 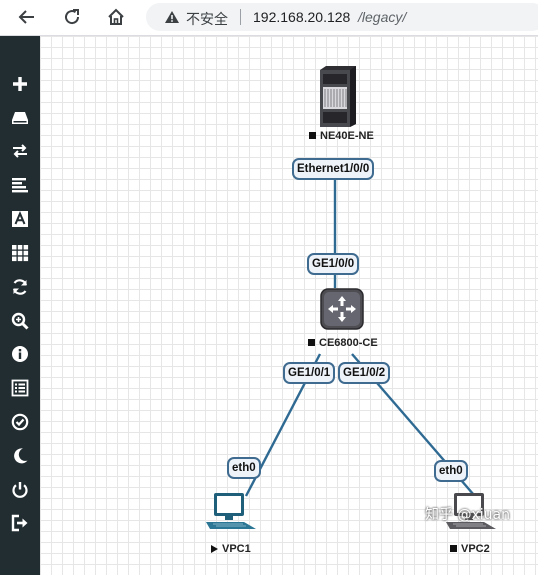 I want to click on text-icon, so click(x=20, y=218).